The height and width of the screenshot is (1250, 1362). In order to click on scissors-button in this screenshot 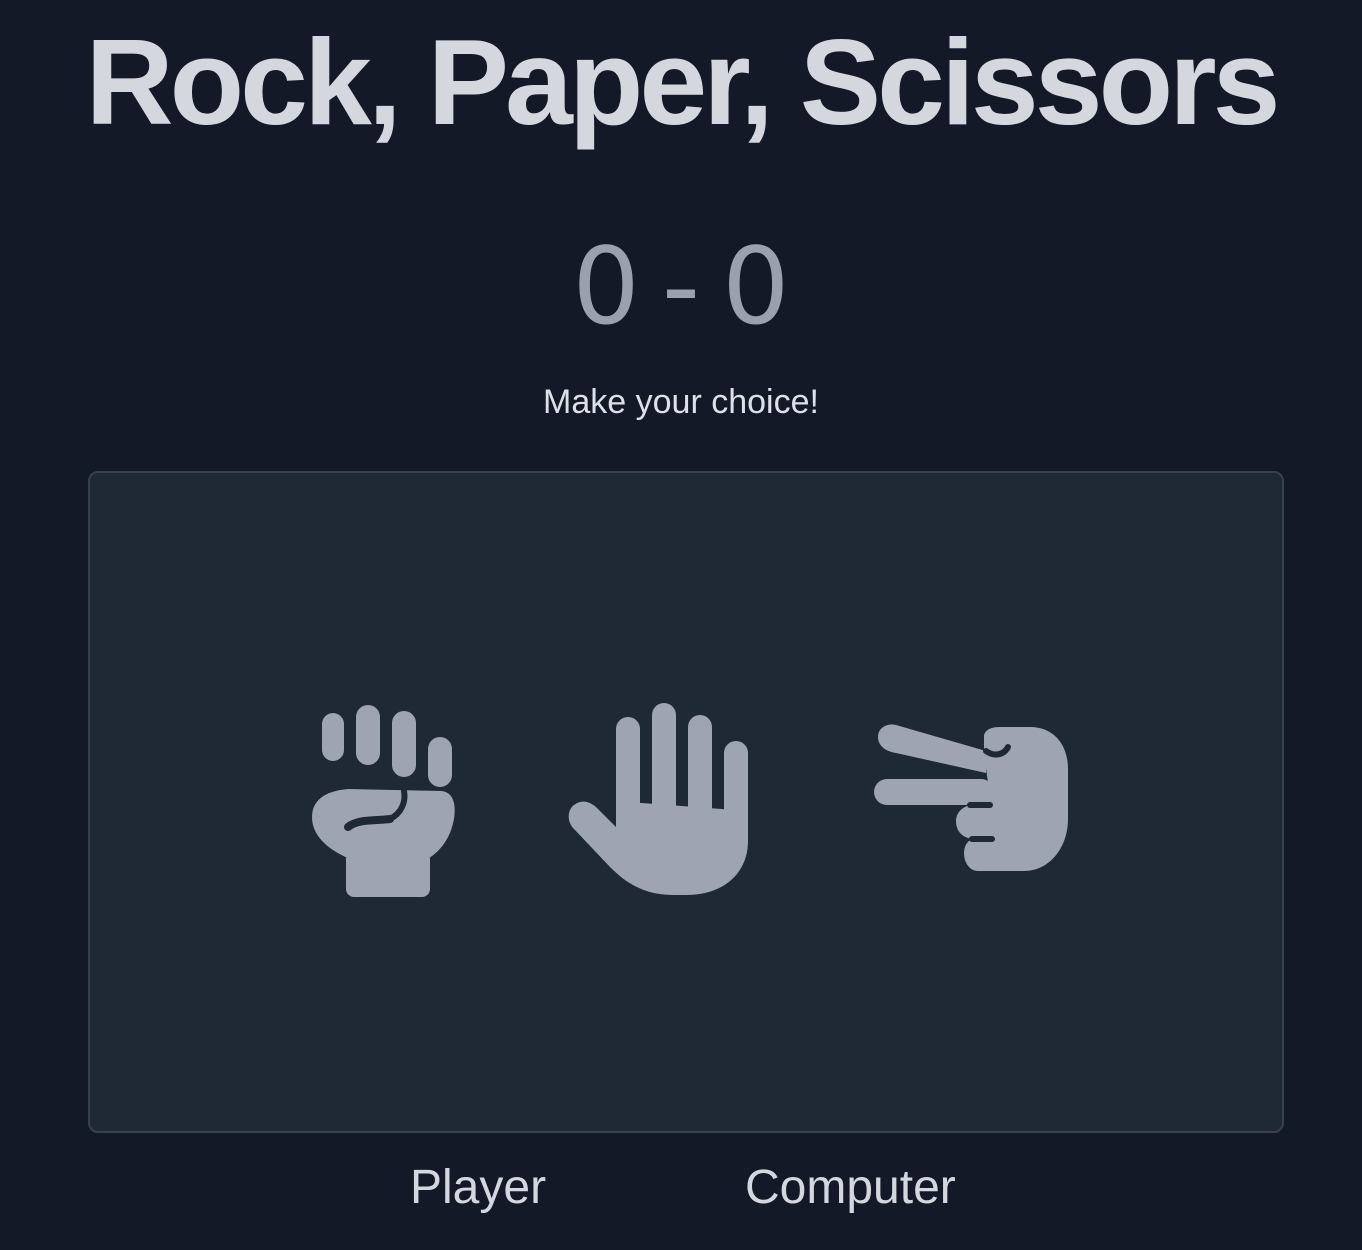, I will do `click(972, 798)`.